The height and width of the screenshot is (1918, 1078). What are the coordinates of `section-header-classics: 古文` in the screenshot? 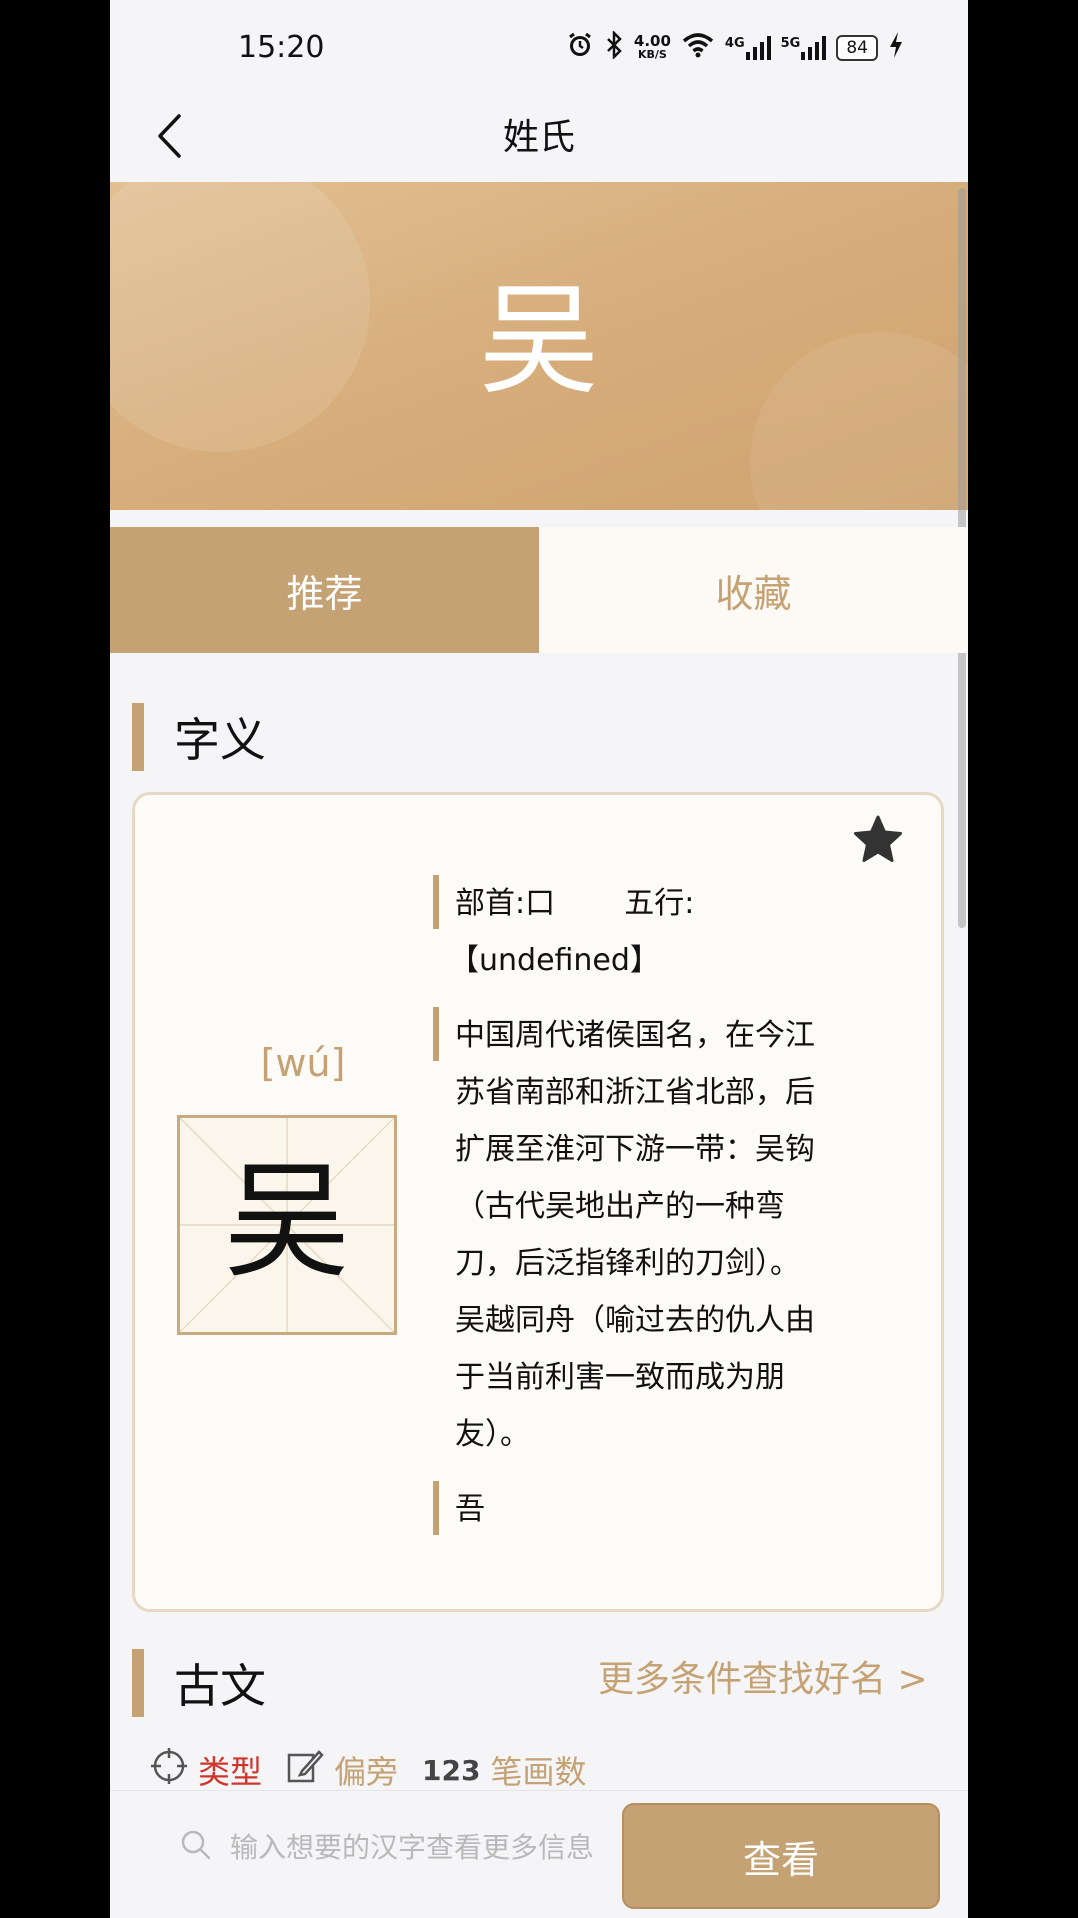 It's located at (199, 1683).